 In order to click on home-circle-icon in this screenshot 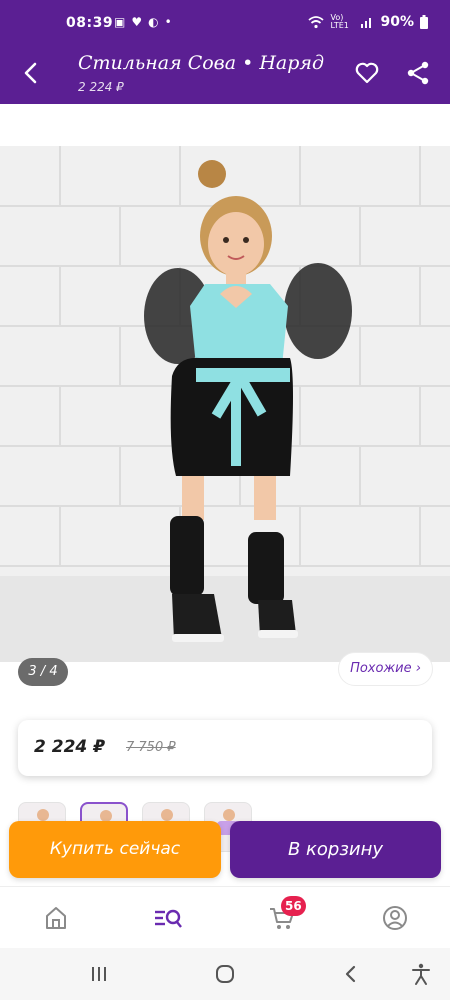, I will do `click(225, 974)`.